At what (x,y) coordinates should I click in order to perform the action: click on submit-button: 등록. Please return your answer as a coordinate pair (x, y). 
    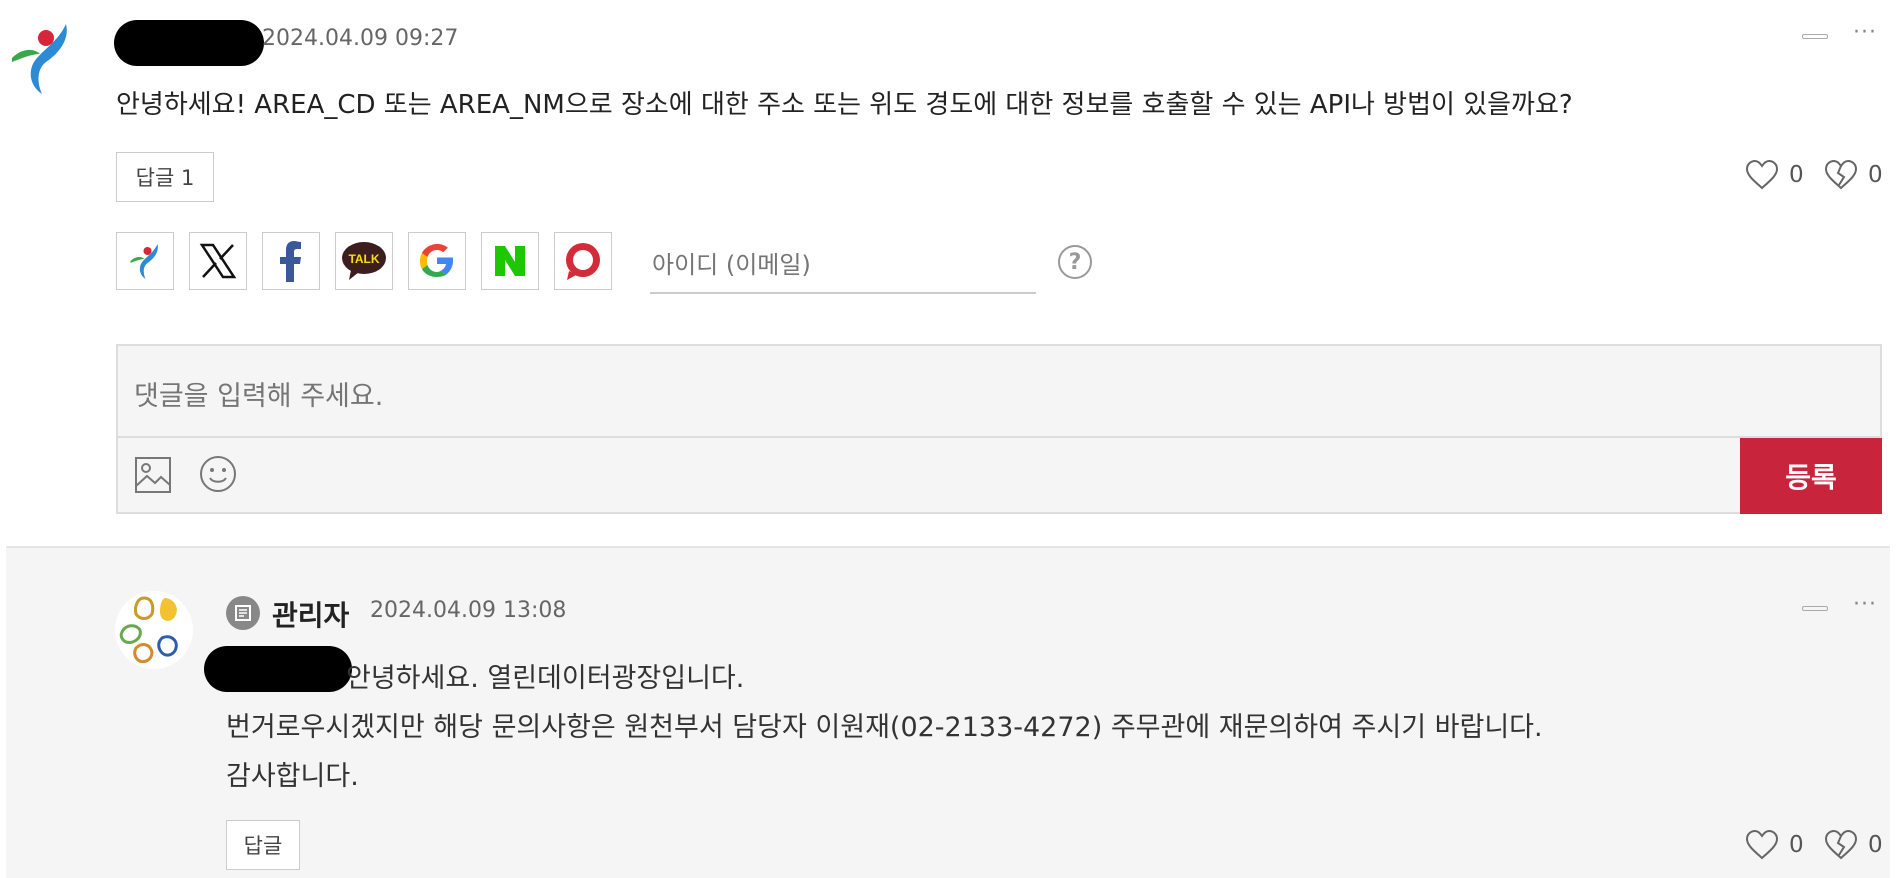
    Looking at the image, I should click on (1811, 476).